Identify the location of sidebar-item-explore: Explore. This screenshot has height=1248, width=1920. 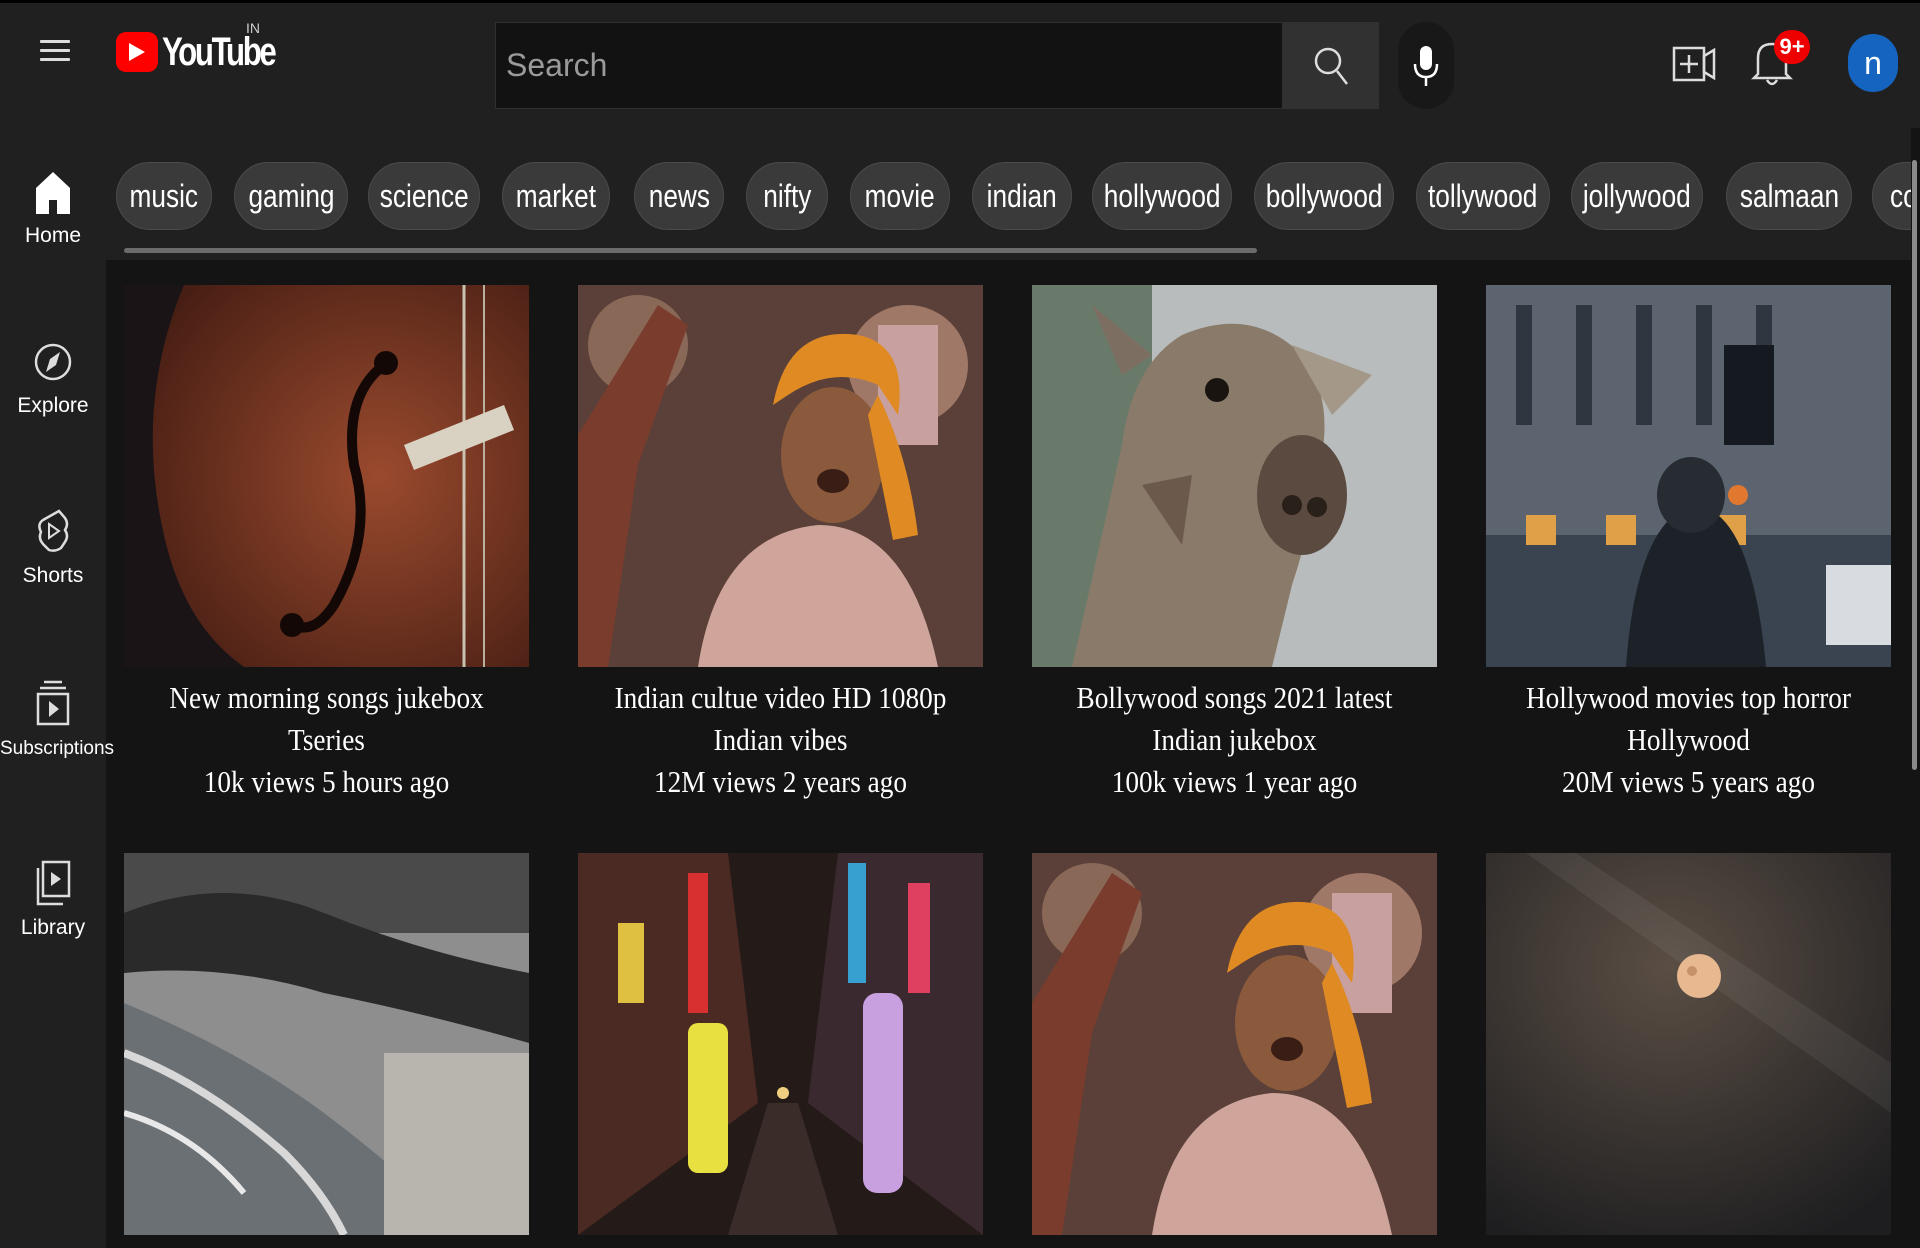
(53, 379).